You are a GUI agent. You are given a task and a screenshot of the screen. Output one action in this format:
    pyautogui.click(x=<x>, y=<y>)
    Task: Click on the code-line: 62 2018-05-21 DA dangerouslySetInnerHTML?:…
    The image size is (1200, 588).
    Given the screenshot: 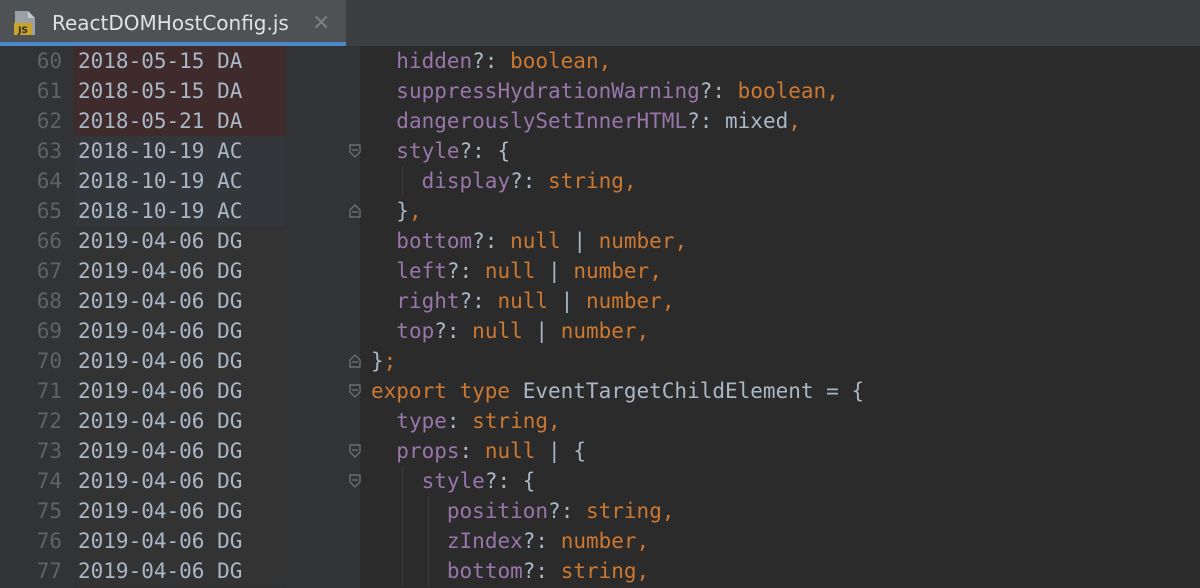 What is the action you would take?
    pyautogui.click(x=600, y=121)
    